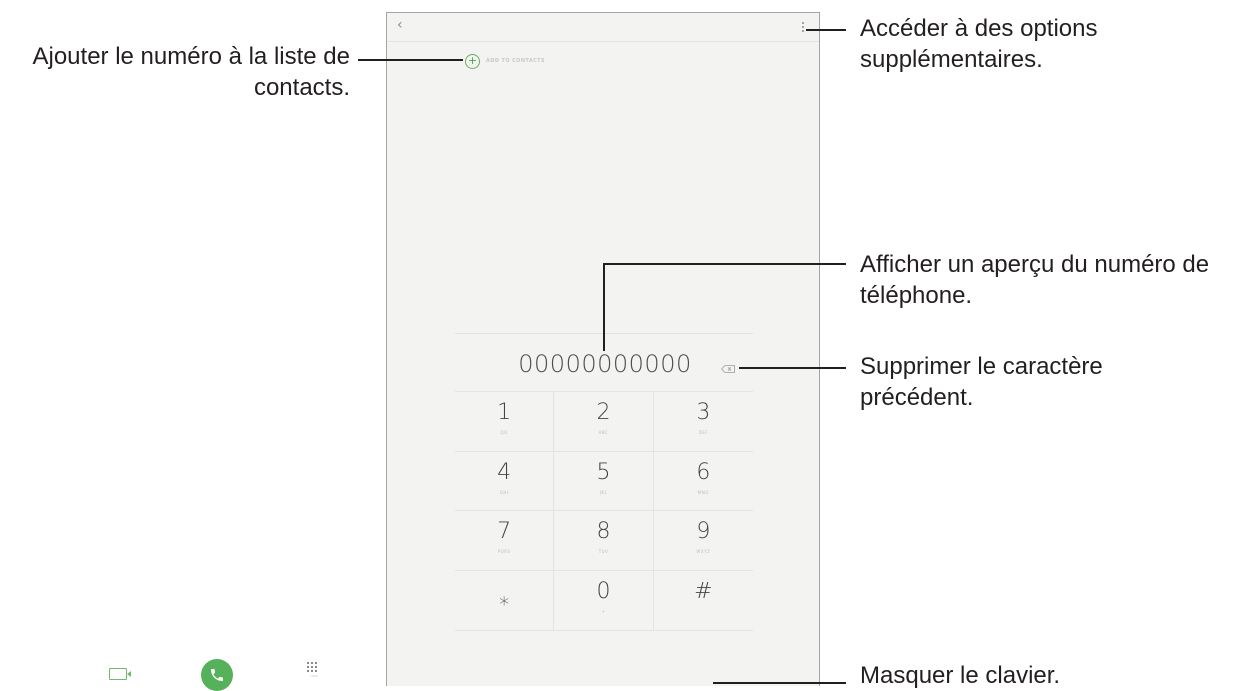 This screenshot has width=1239, height=691. Describe the element at coordinates (603, 611) in the screenshot. I see `key-letters: +` at that location.